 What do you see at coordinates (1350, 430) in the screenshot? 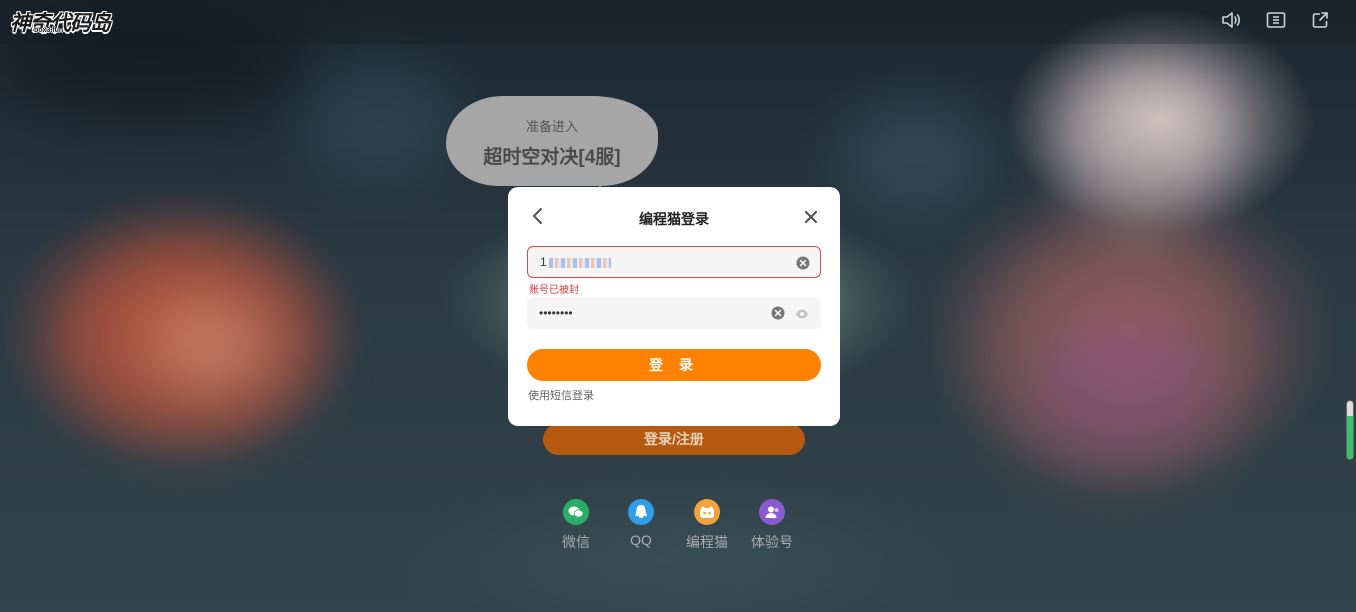
I see `progress-indicator` at bounding box center [1350, 430].